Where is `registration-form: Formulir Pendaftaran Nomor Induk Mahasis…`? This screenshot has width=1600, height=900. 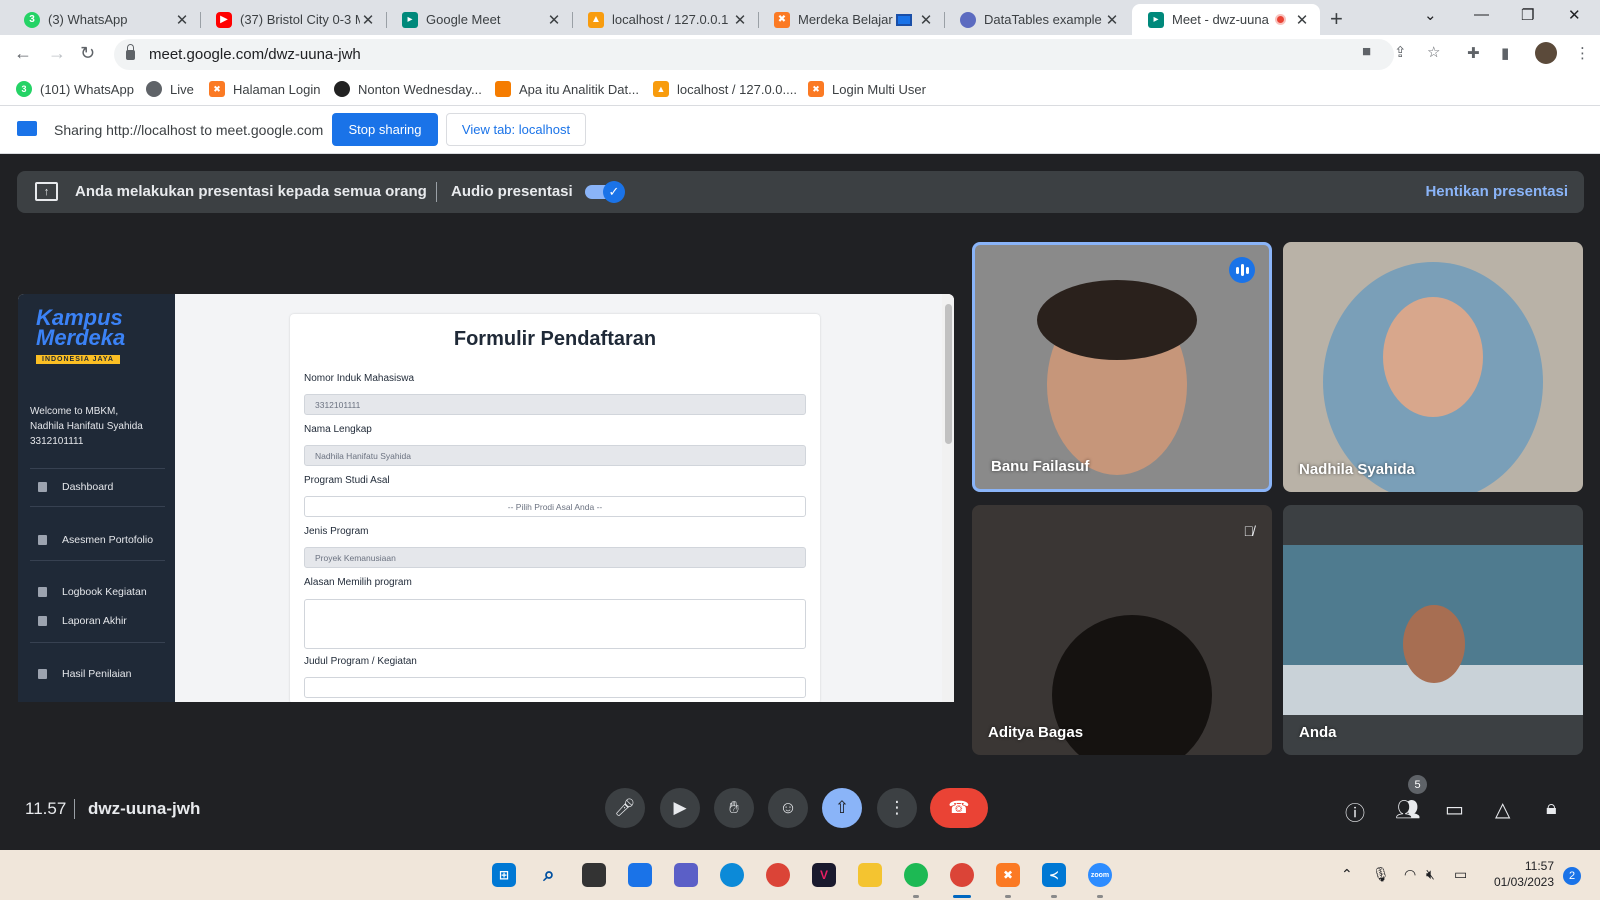
registration-form: Formulir Pendaftaran Nomor Induk Mahasis… is located at coordinates (555, 508).